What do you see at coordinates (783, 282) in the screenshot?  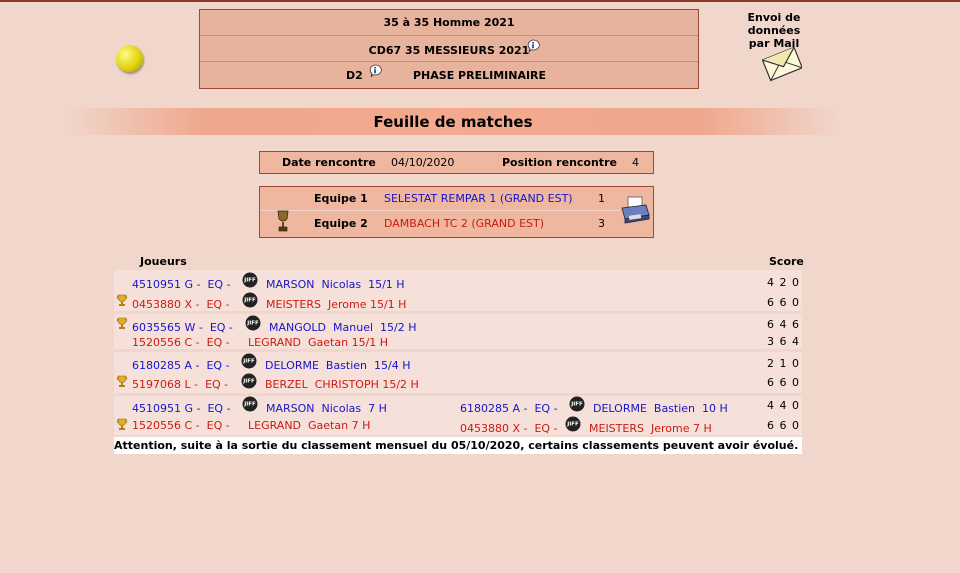 I see `match-score: 4 2 0` at bounding box center [783, 282].